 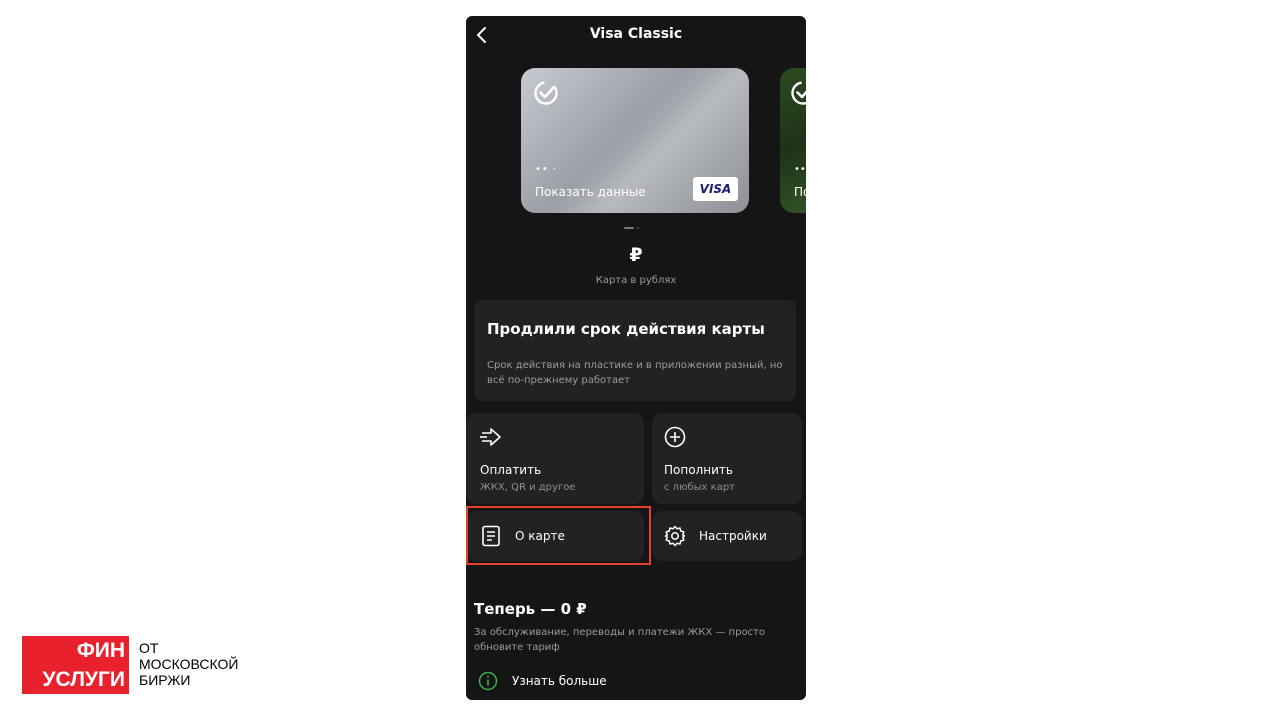 I want to click on logo-subtitle: ОТ МОСКОВСКОЙ БИРЖИ, so click(x=188, y=664).